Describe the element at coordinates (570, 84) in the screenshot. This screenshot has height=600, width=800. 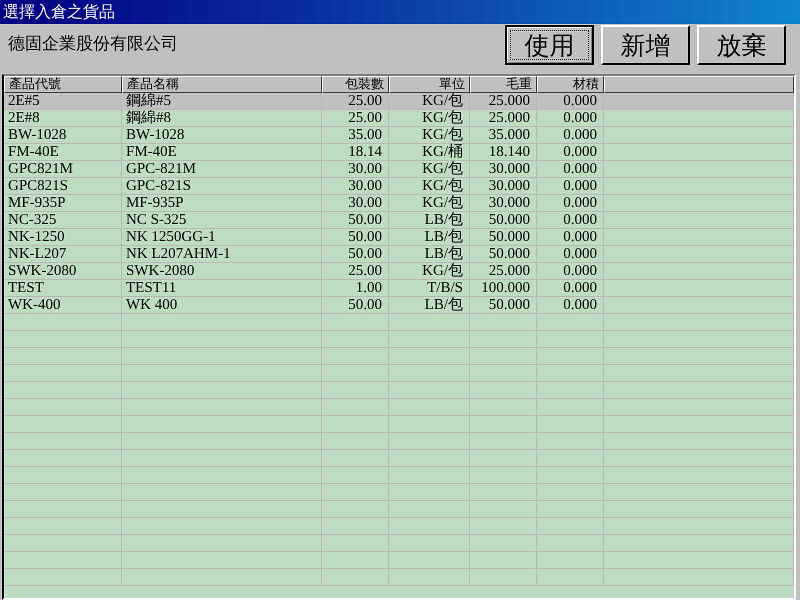
I see `column-header: 材積` at that location.